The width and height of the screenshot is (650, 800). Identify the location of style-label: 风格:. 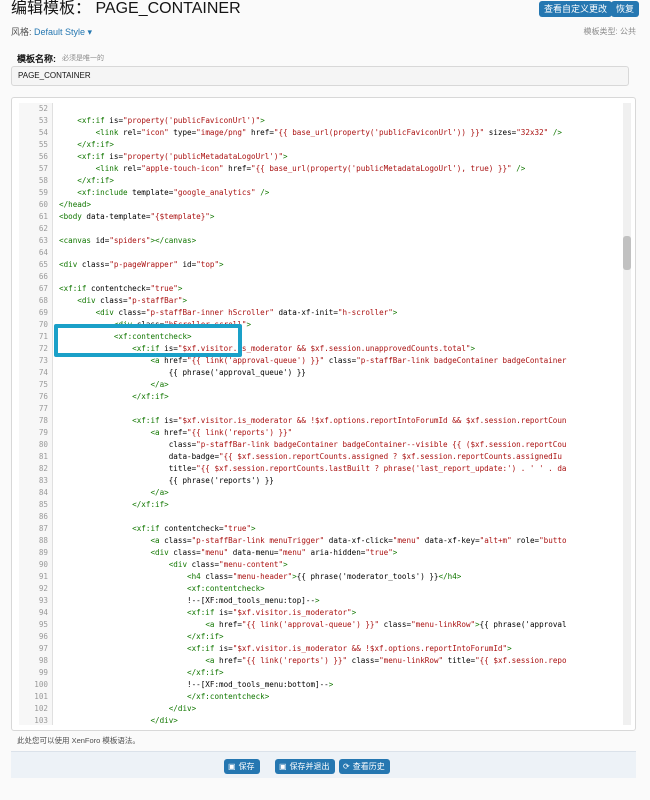
(21, 32).